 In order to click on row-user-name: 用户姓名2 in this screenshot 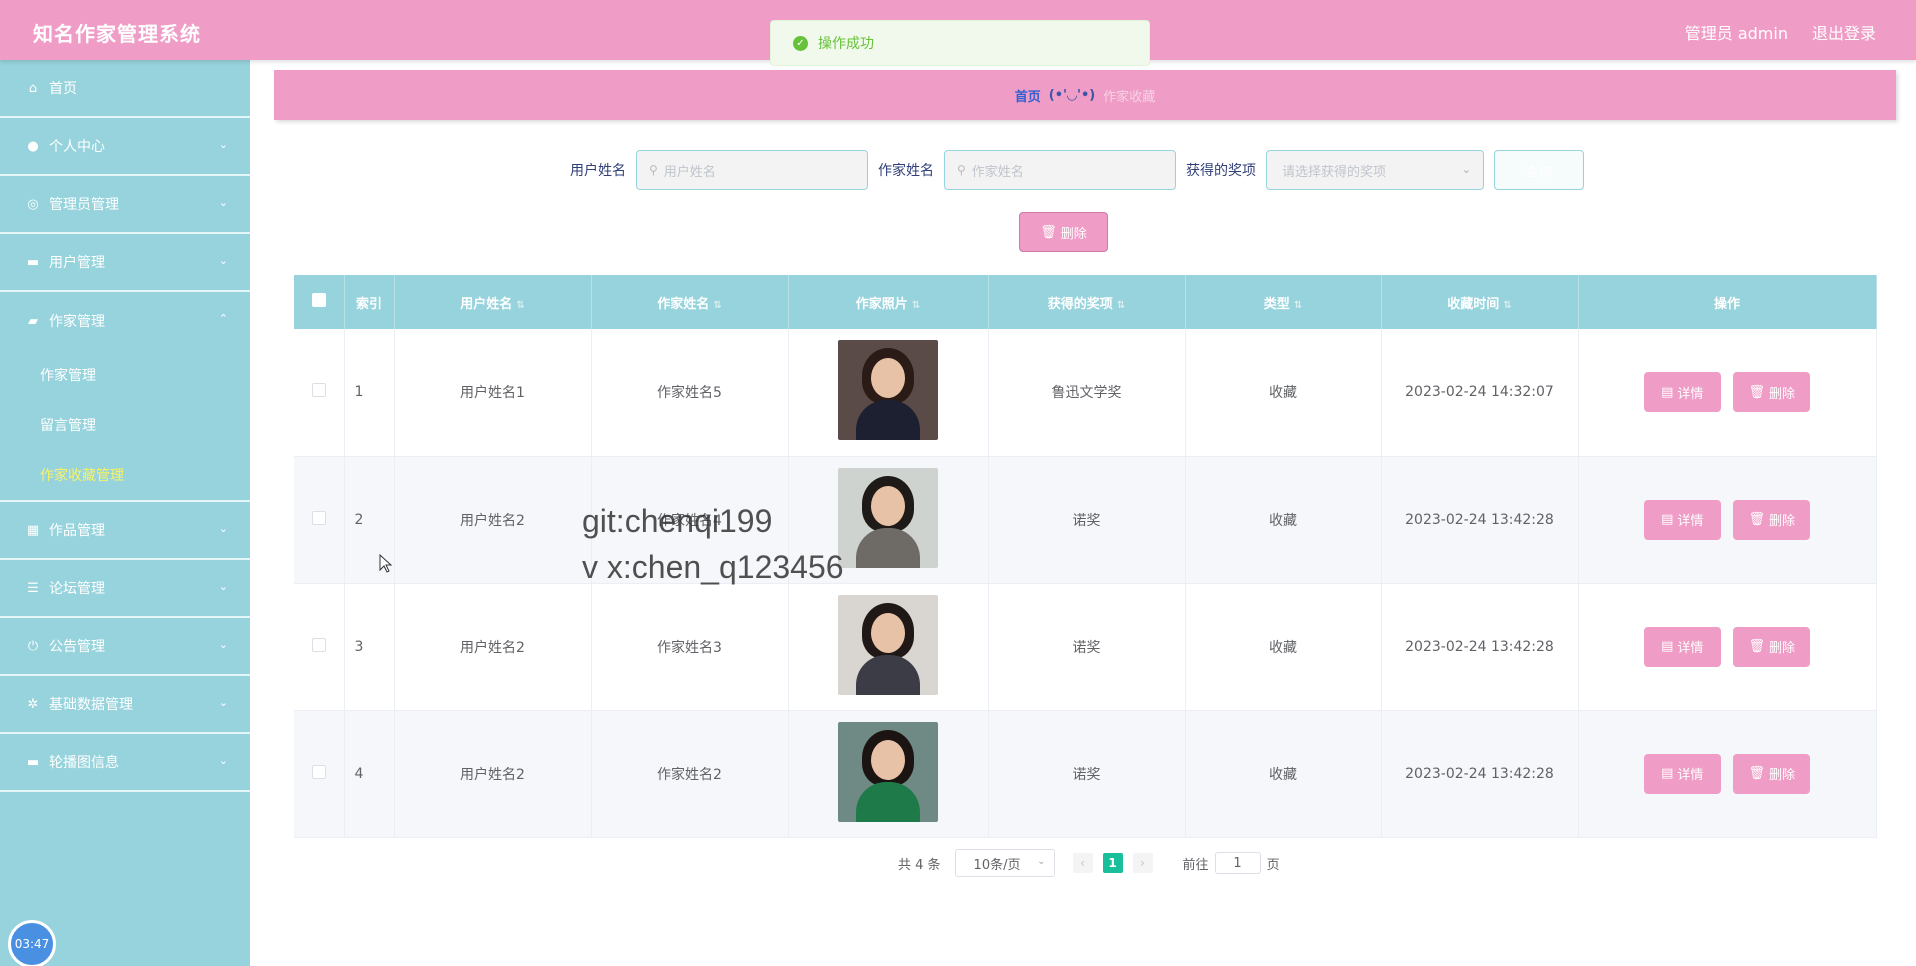, I will do `click(493, 774)`.